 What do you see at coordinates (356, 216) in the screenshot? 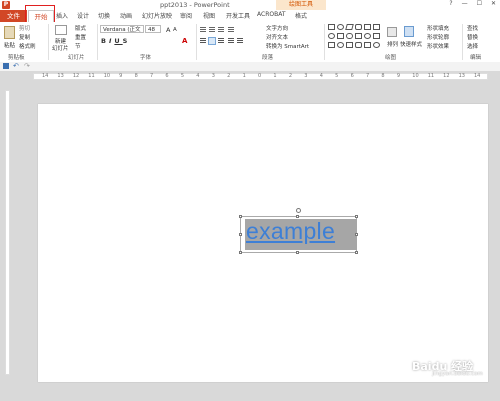
I see `resize-handle-ne` at bounding box center [356, 216].